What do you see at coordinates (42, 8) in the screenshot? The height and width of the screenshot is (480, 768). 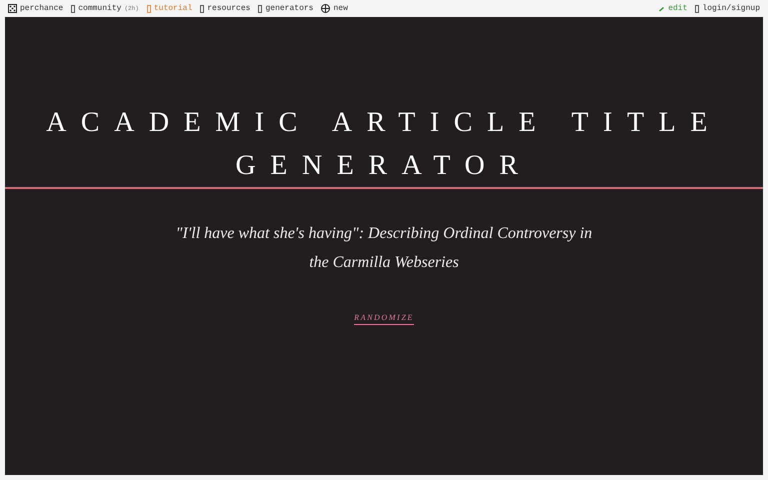 I see `nav-link: perchance` at bounding box center [42, 8].